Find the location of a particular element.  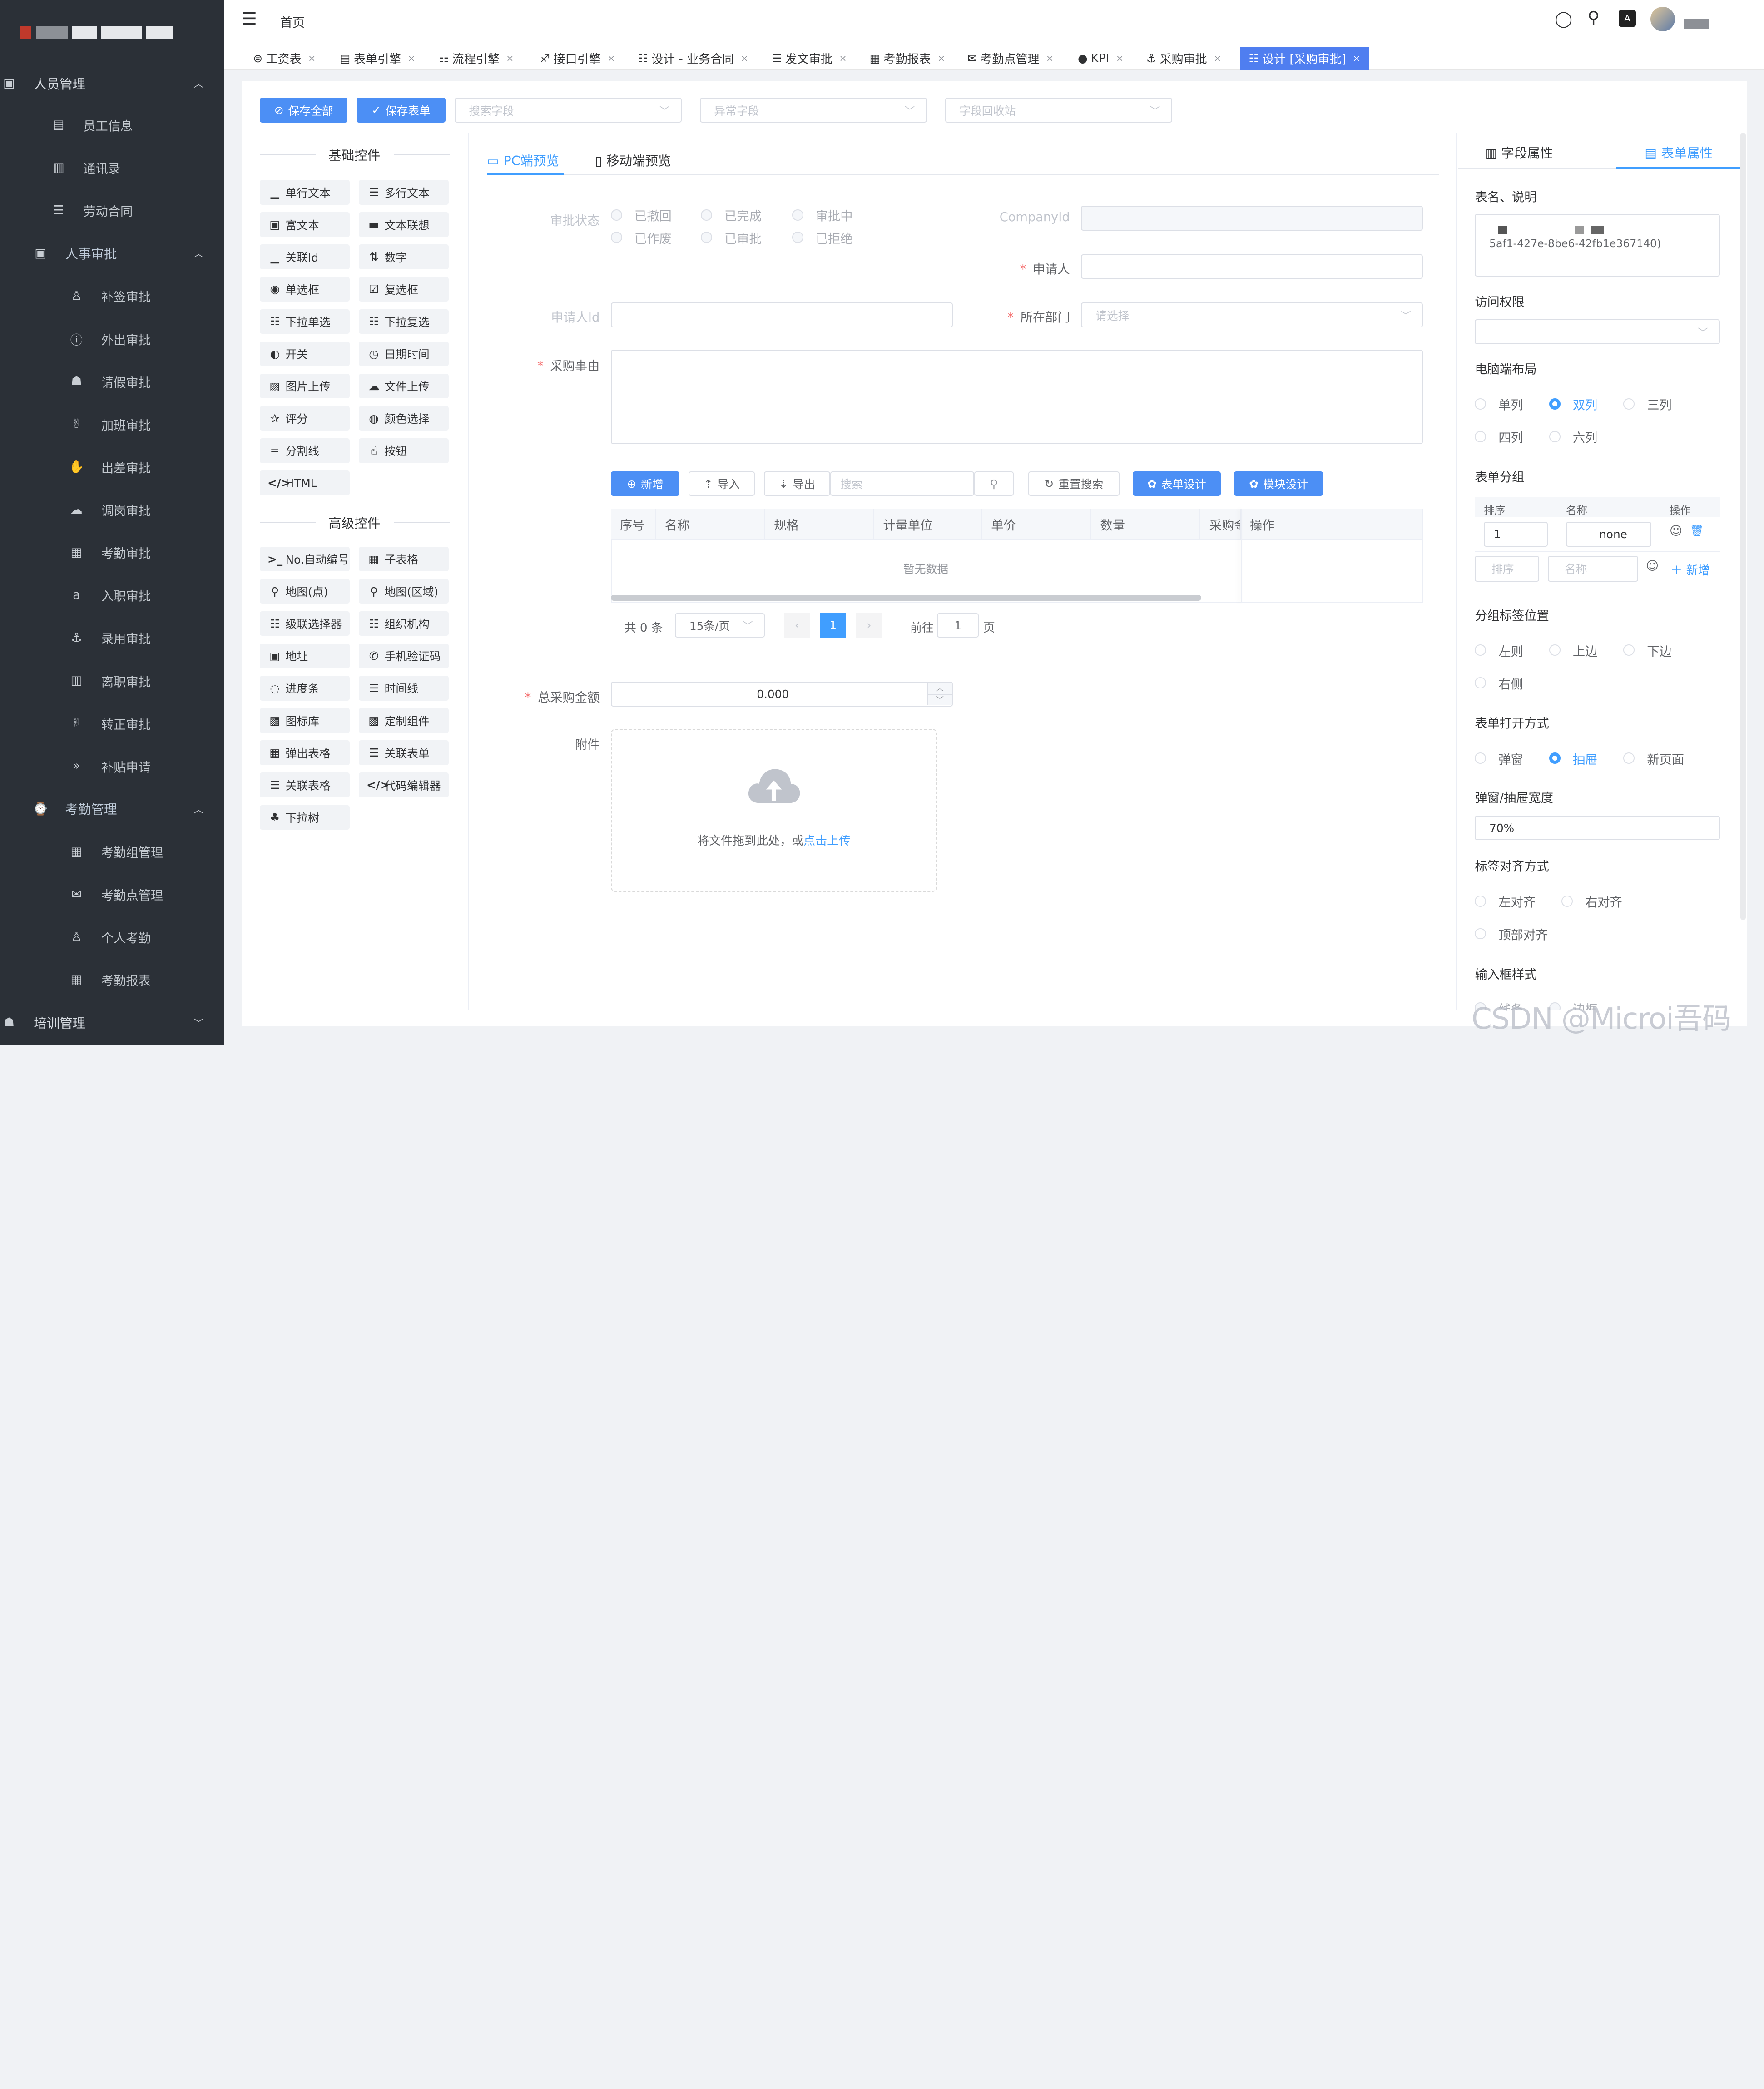

palette-item: ▨ 图片上传 is located at coordinates (305, 386).